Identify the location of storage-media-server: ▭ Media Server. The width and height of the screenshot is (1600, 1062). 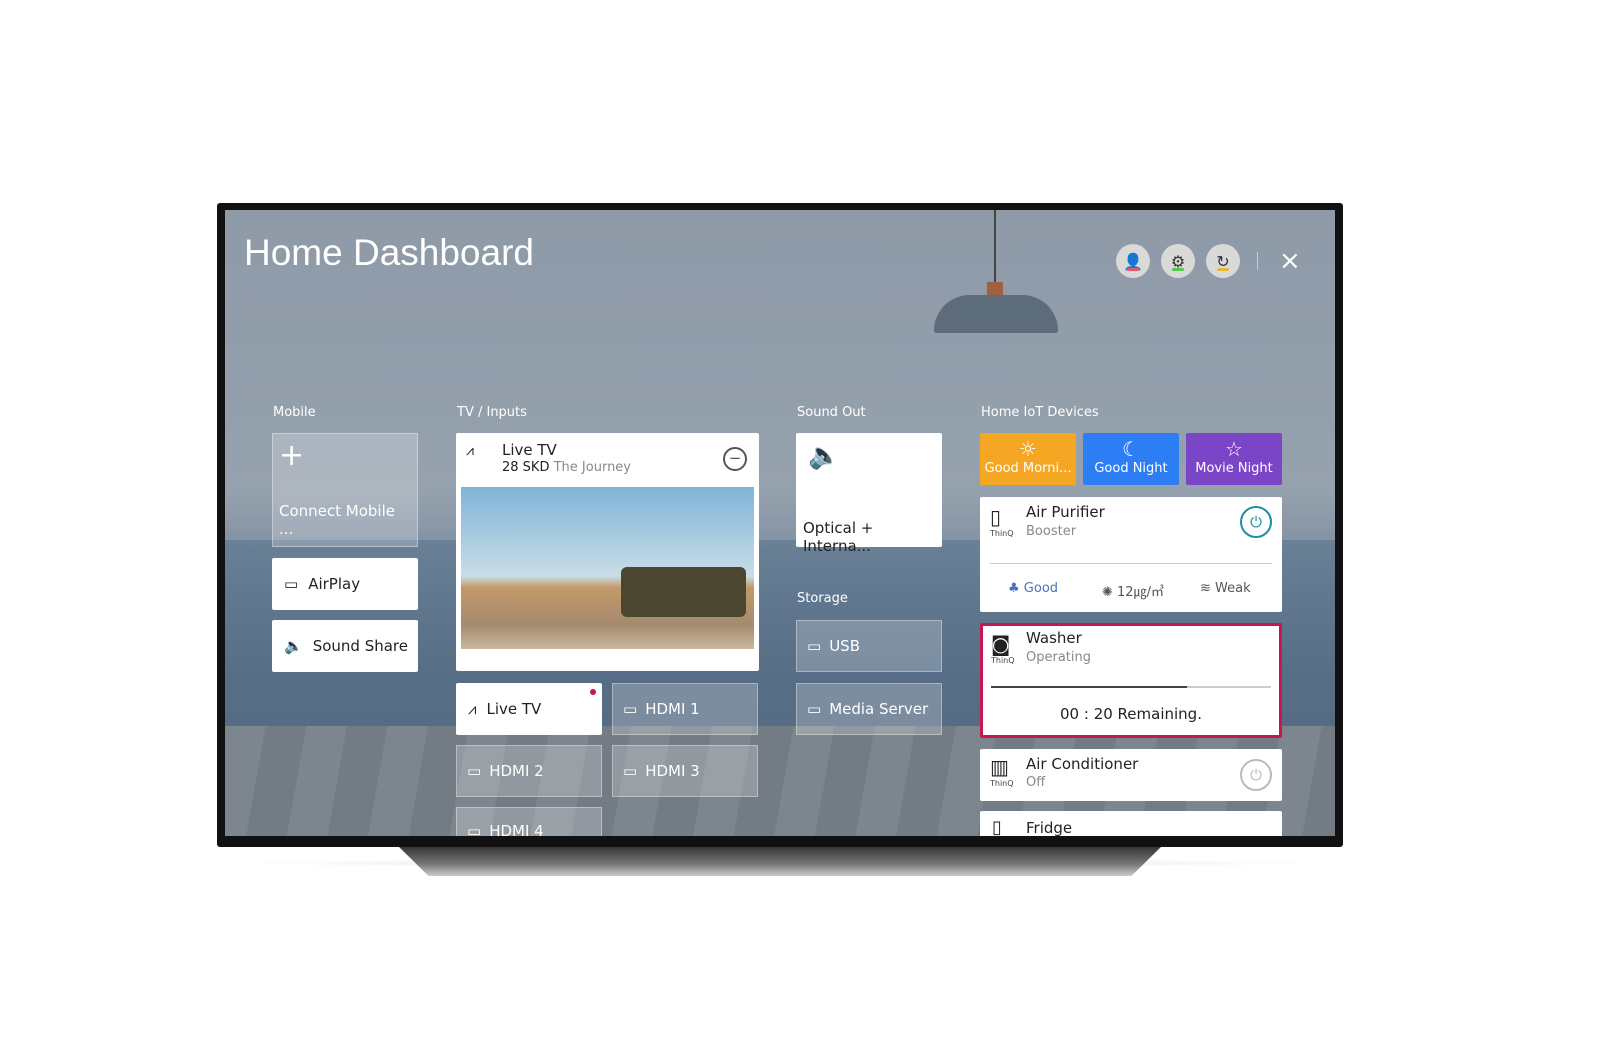
(869, 709).